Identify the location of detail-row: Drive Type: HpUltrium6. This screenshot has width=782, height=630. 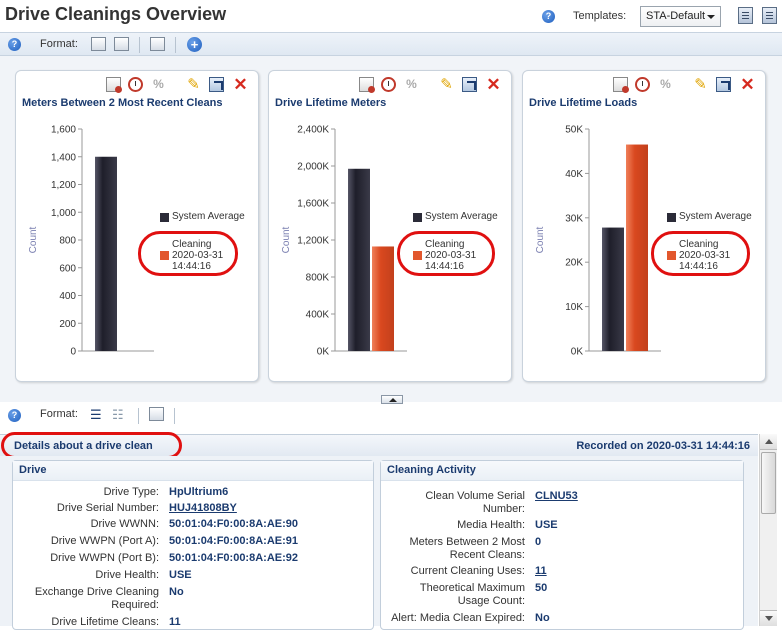
(194, 493).